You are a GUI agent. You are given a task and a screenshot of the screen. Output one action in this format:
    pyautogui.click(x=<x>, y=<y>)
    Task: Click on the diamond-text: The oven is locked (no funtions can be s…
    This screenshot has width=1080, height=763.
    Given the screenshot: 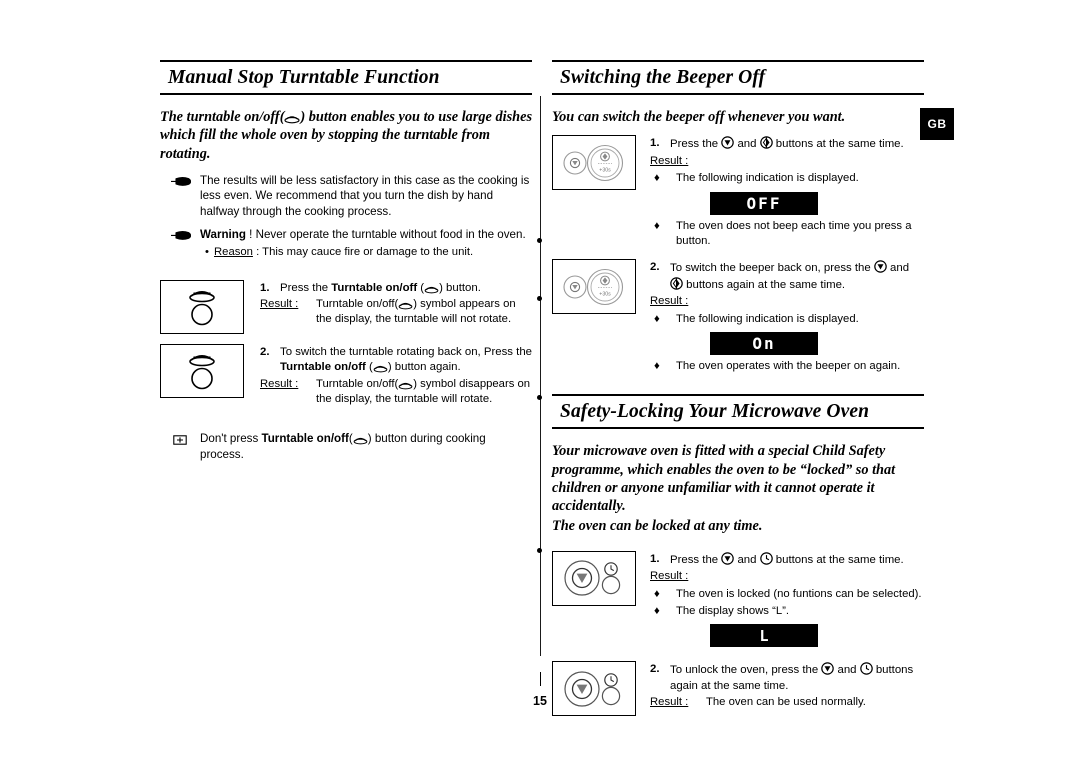 What is the action you would take?
    pyautogui.click(x=799, y=593)
    